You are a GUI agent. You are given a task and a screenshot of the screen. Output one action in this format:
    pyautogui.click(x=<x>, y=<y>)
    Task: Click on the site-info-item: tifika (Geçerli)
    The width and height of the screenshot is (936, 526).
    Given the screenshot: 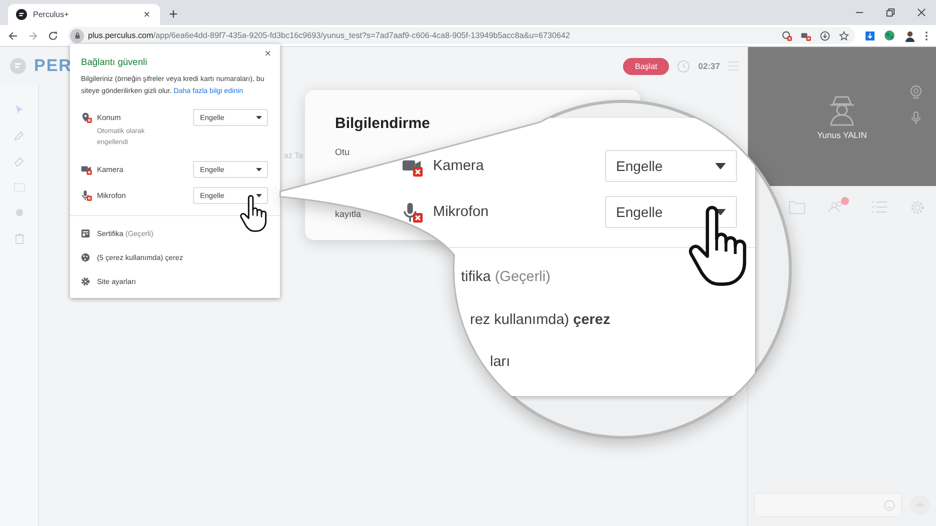 What is the action you would take?
    pyautogui.click(x=505, y=277)
    